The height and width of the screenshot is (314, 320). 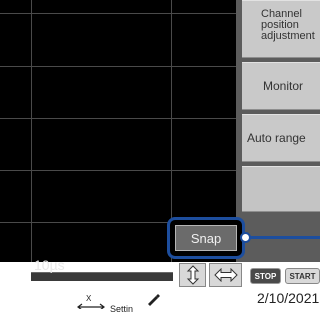 What do you see at coordinates (282, 237) in the screenshot?
I see `snap-callout-line` at bounding box center [282, 237].